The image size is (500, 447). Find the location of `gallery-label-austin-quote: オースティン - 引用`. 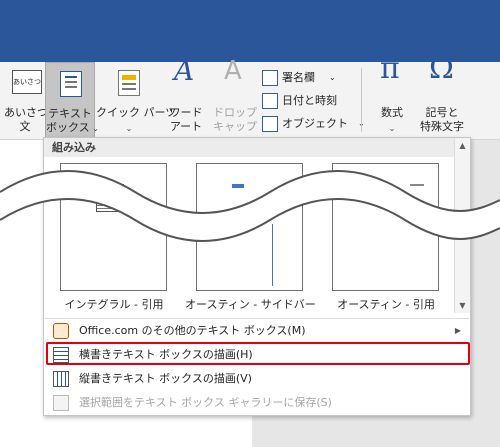

gallery-label-austin-quote: オースティン - 引用 is located at coordinates (386, 304).